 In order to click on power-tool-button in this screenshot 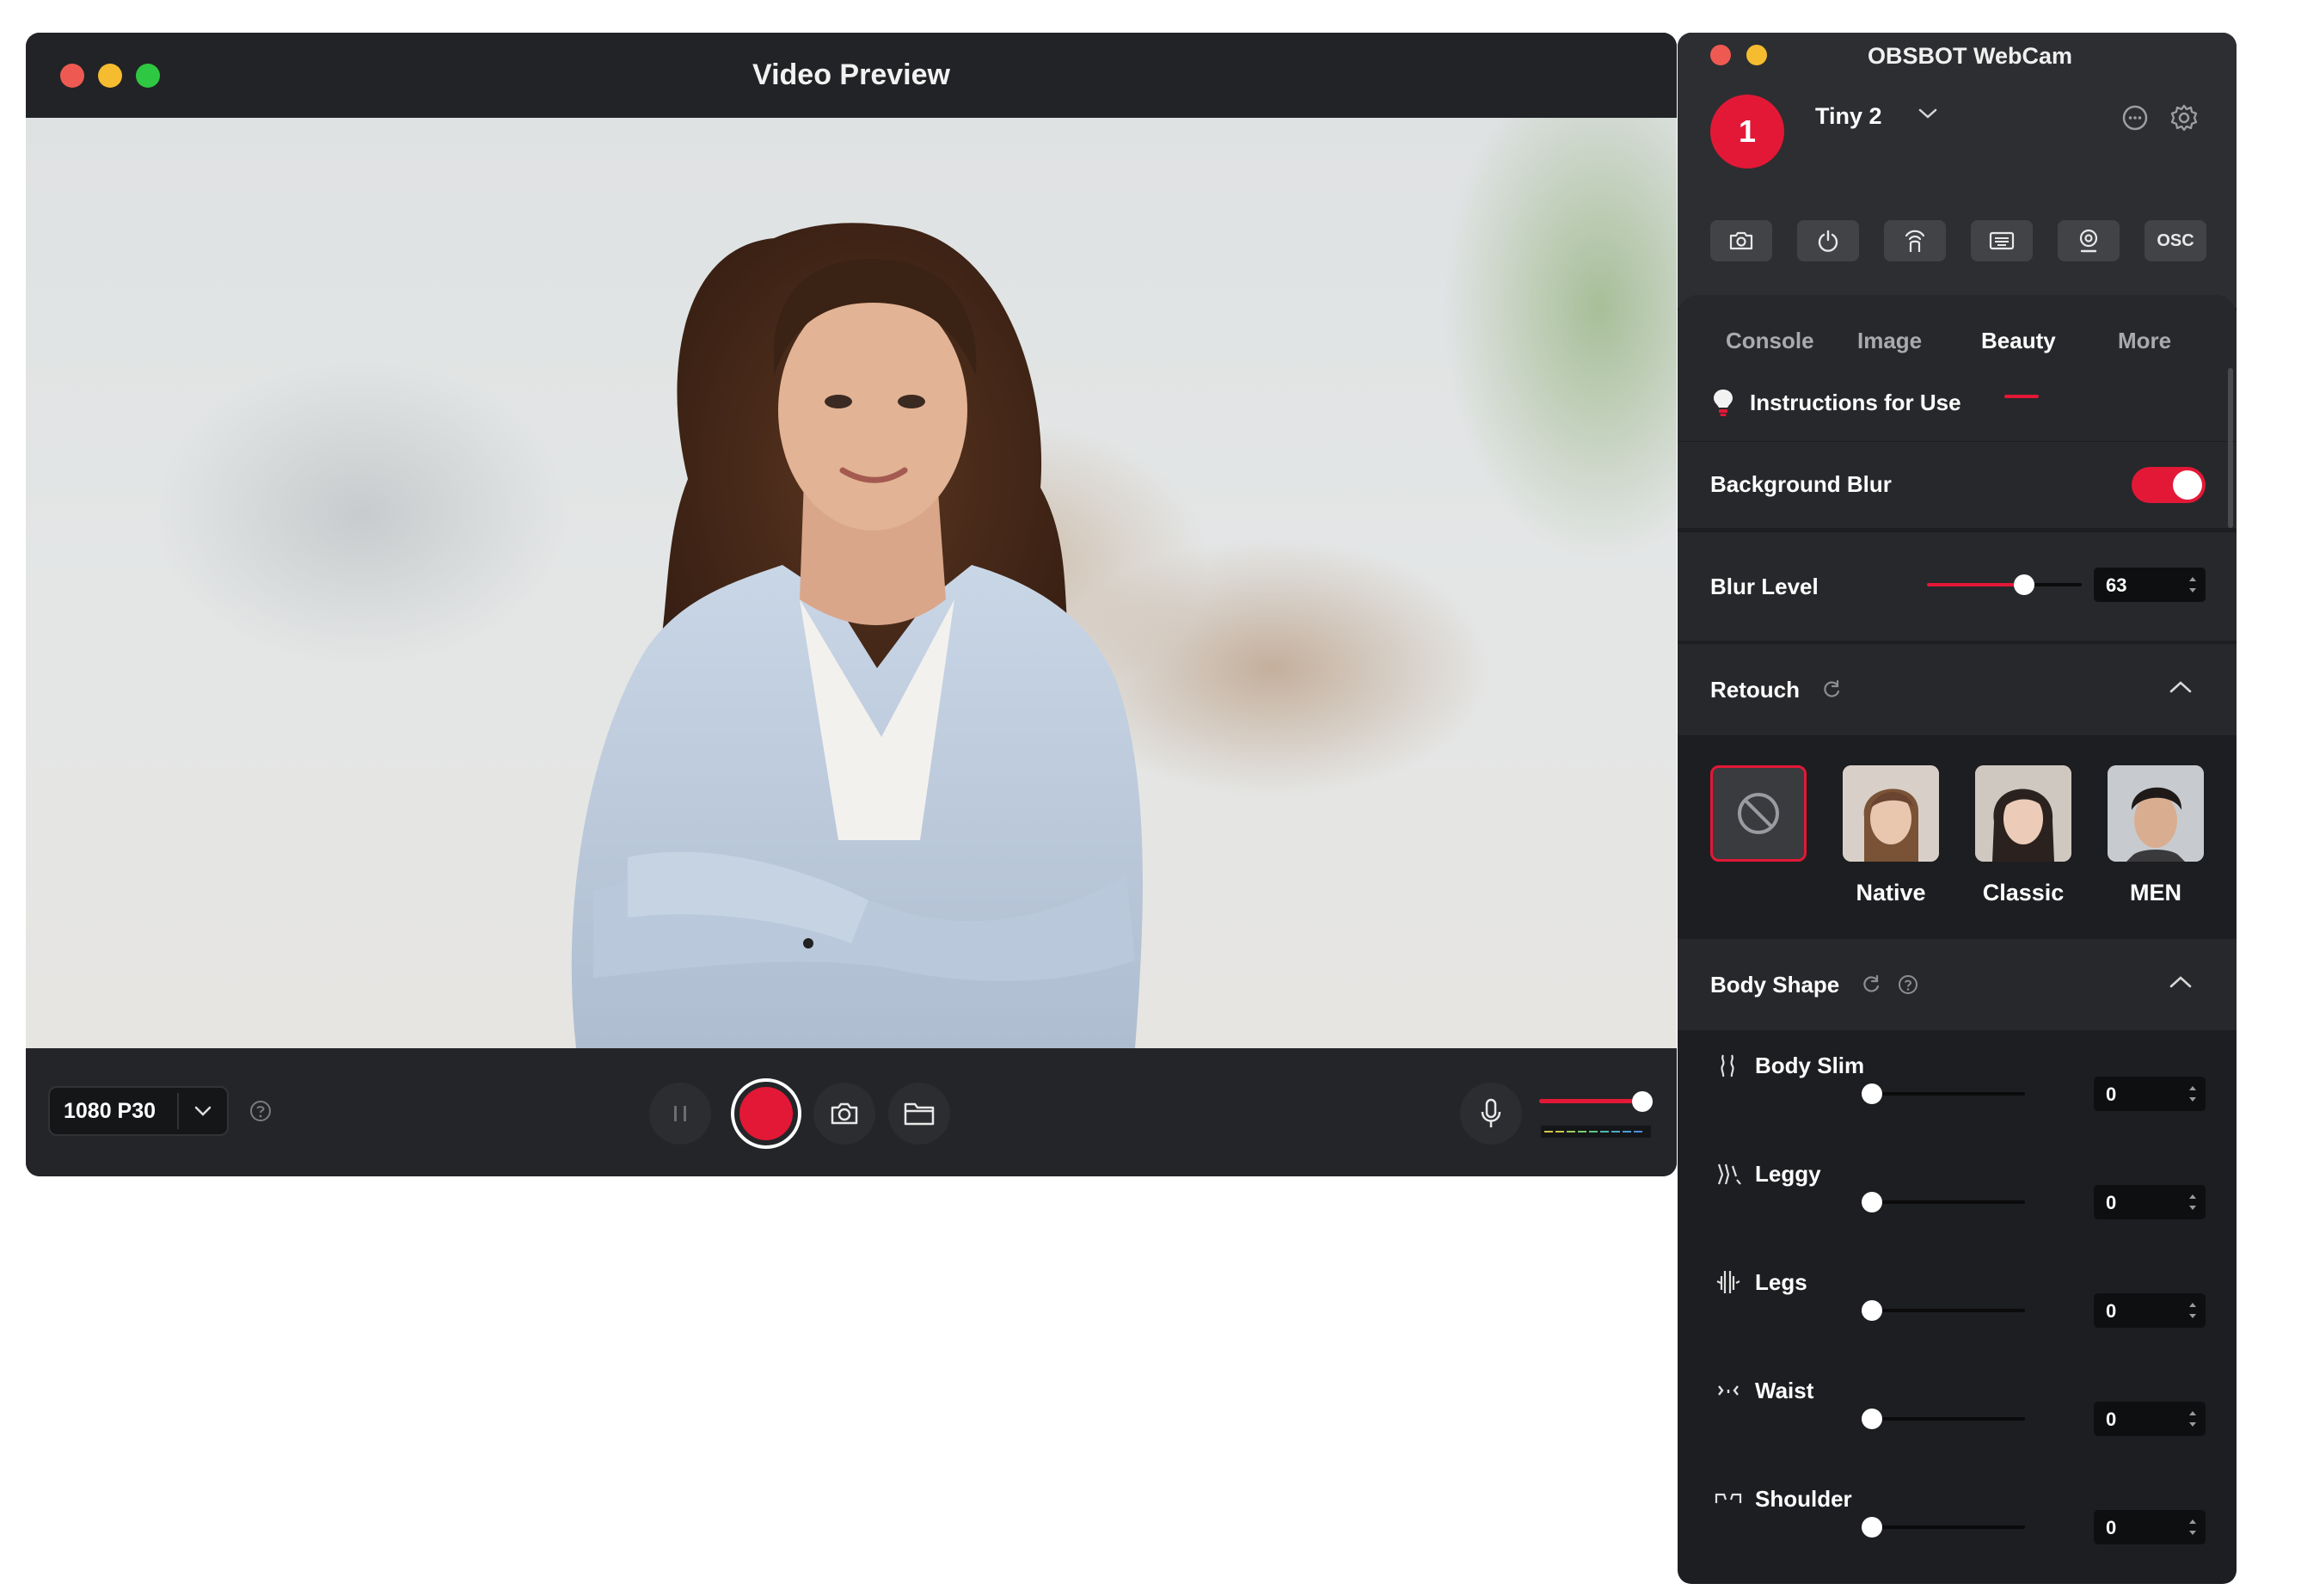, I will do `click(1828, 240)`.